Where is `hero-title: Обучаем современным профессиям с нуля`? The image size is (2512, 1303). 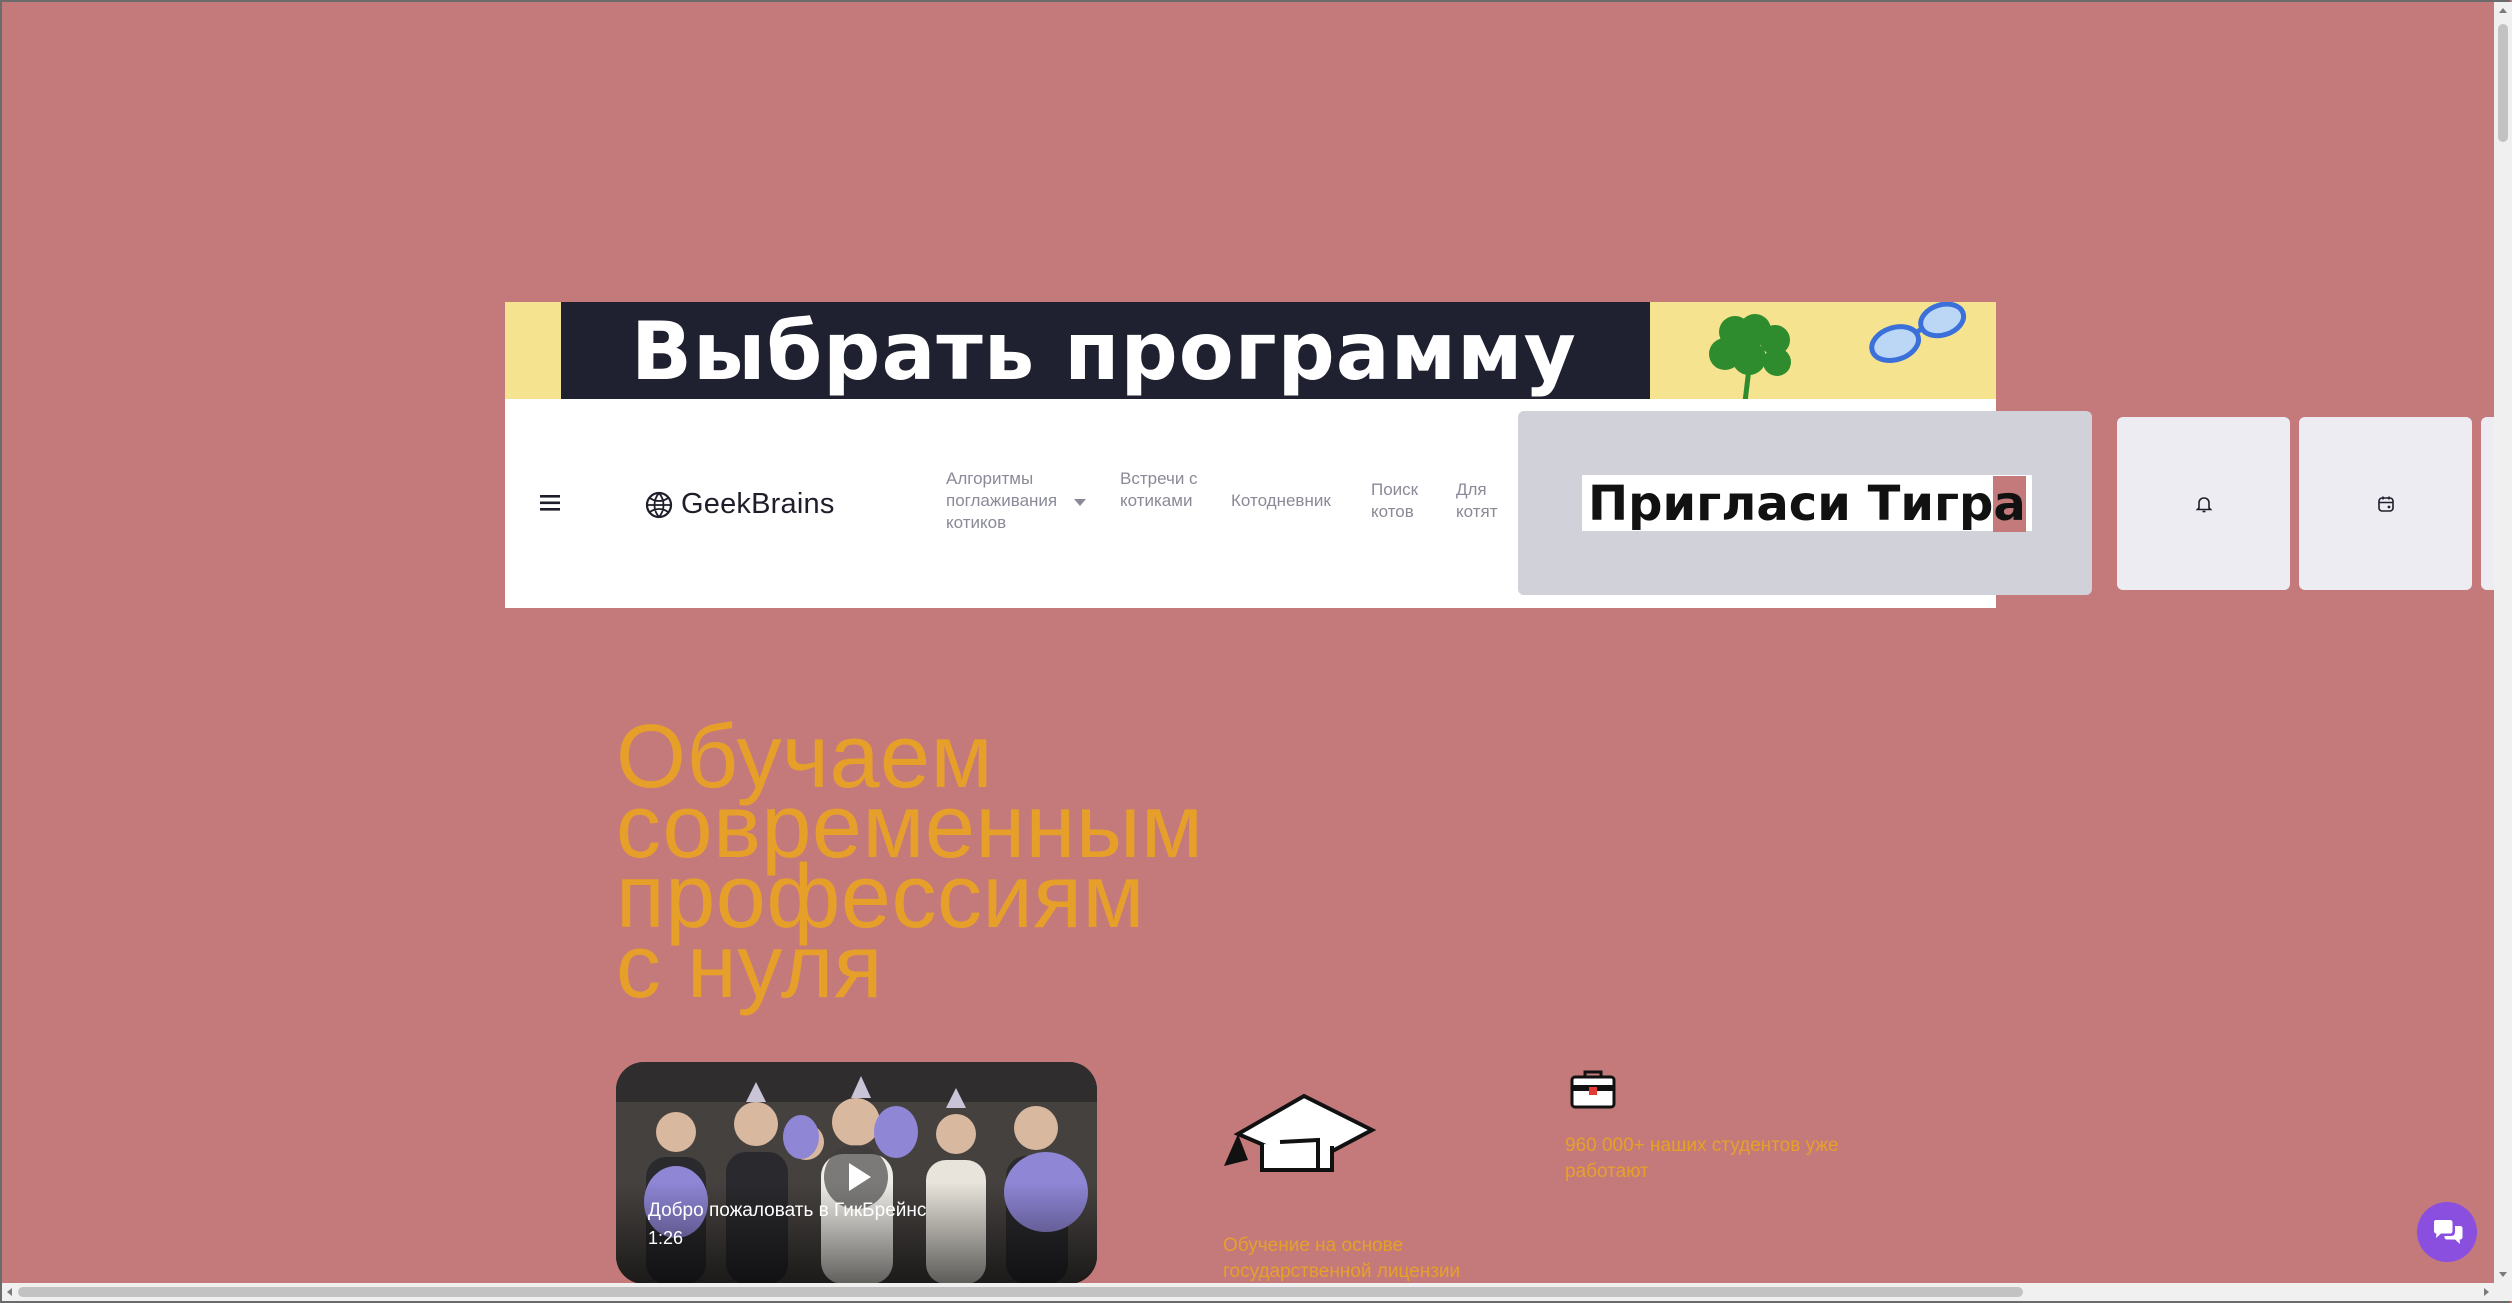
hero-title: Обучаем современным профессиям с нуля is located at coordinates (909, 862).